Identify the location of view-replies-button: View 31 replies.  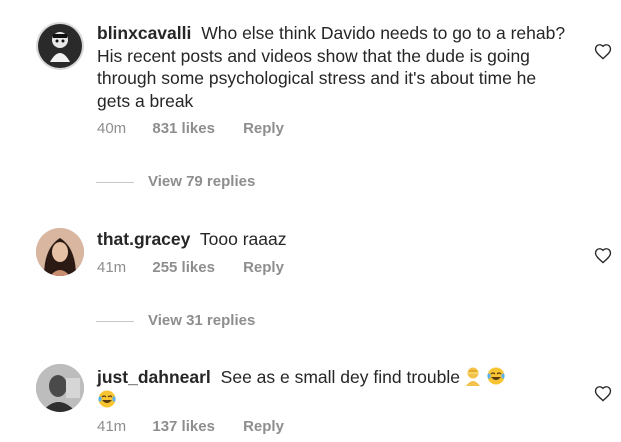
(175, 320).